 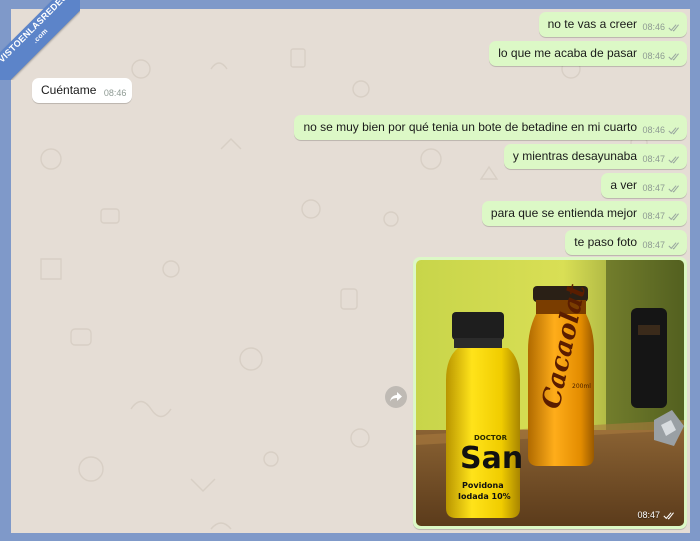 I want to click on message-bubble-1: no te vas a creer 08:46, so click(x=612, y=24).